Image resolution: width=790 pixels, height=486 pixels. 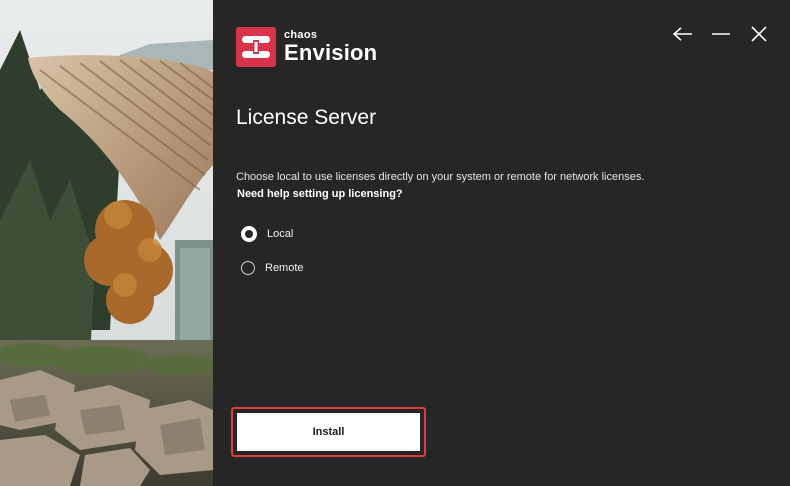 I want to click on brand-product: Envision, so click(x=331, y=52).